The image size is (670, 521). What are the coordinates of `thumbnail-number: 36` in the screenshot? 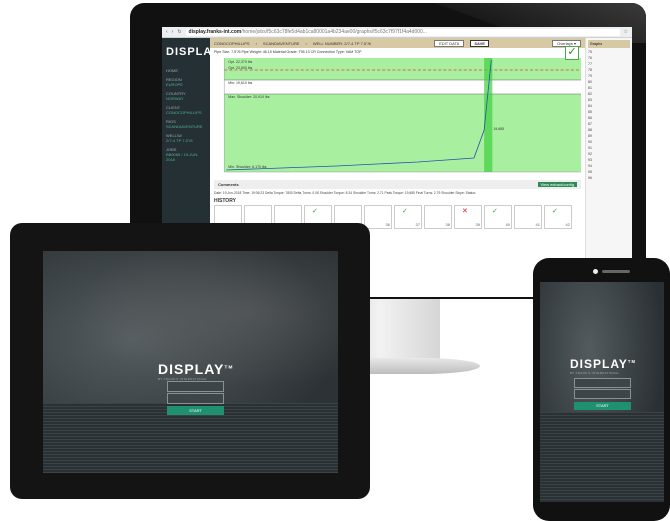 It's located at (387, 224).